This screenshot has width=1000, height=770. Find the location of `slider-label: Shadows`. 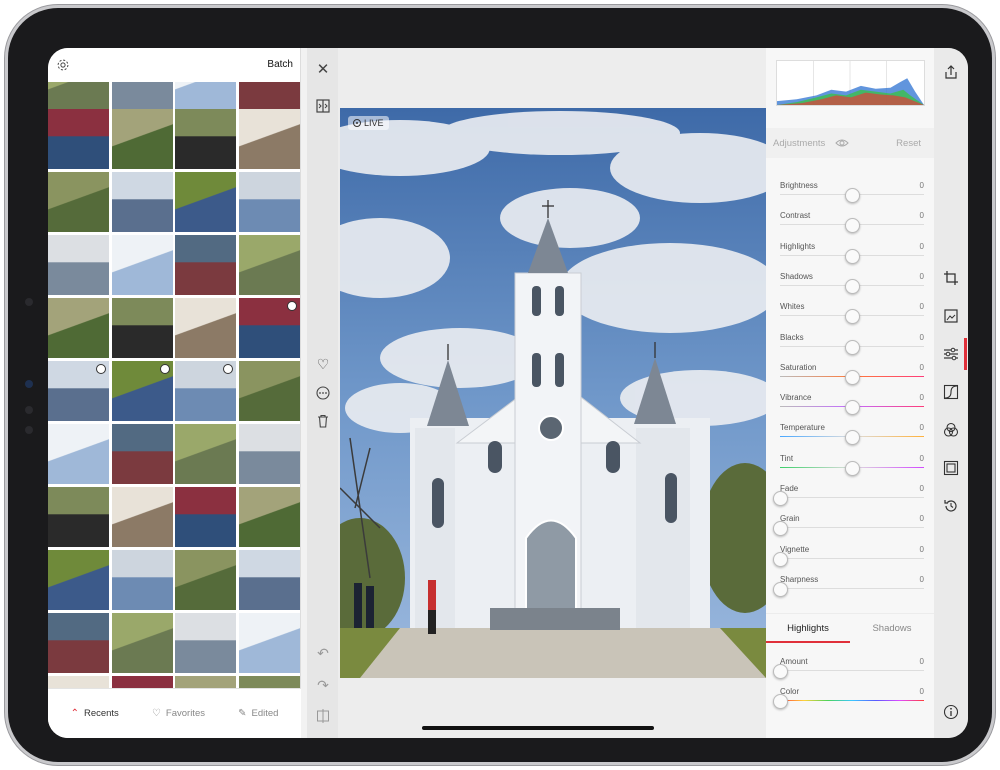

slider-label: Shadows is located at coordinates (796, 276).